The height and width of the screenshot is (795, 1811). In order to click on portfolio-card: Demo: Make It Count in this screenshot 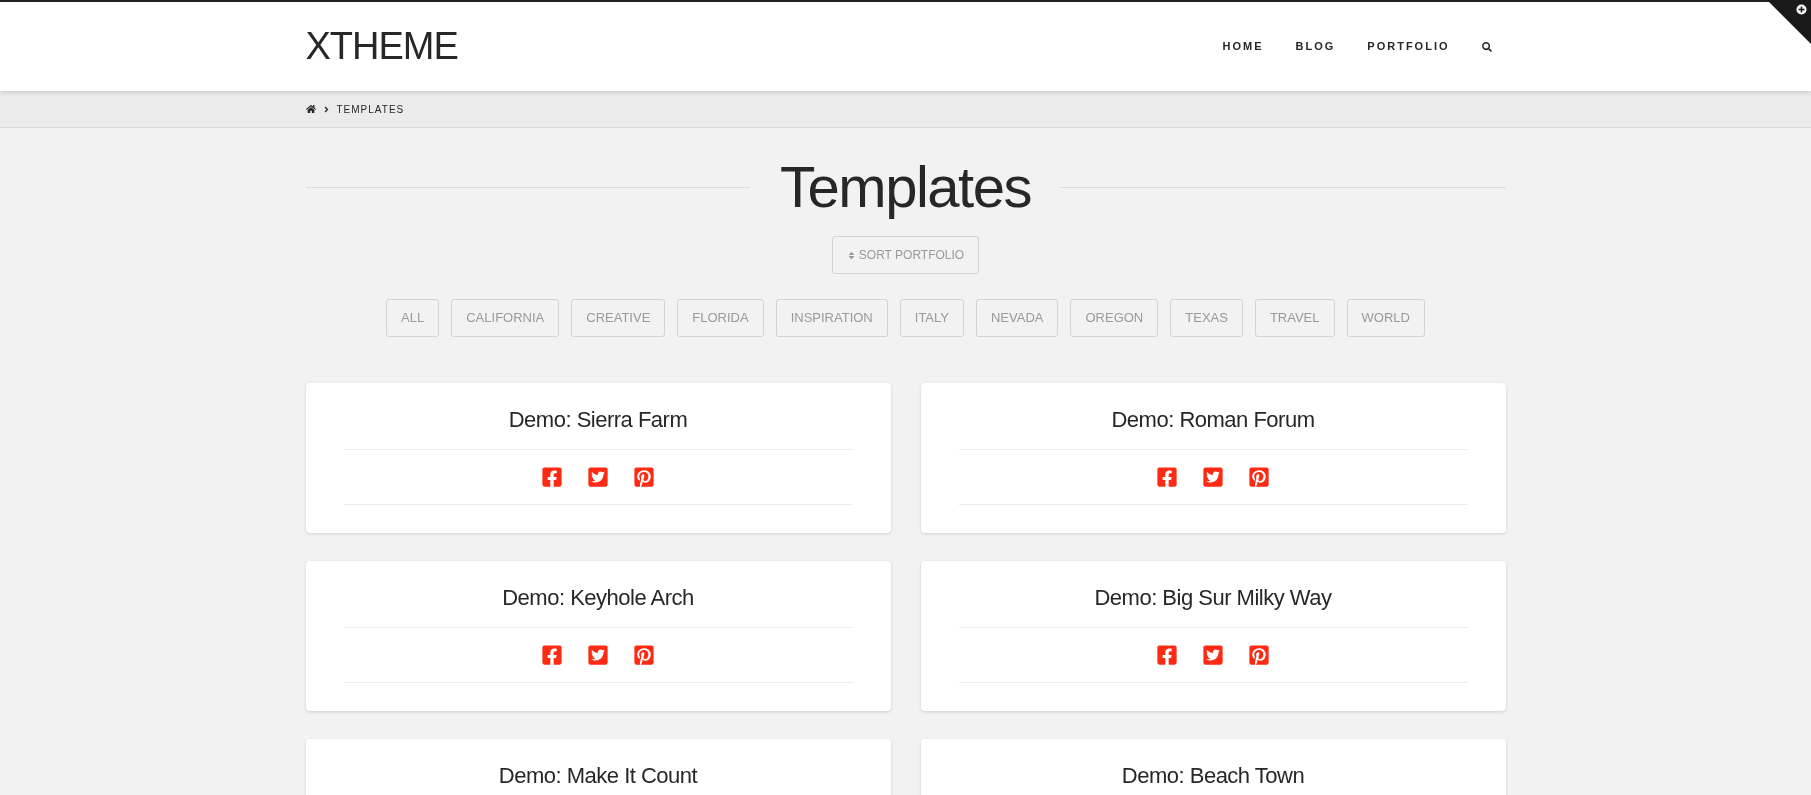, I will do `click(598, 767)`.